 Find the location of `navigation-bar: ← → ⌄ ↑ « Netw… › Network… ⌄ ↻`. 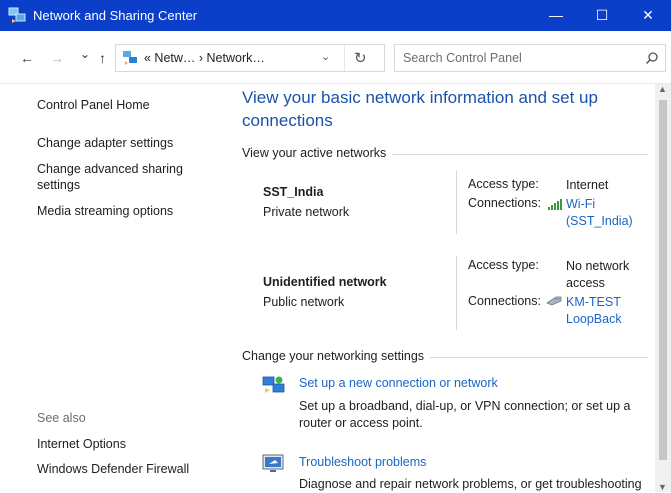

navigation-bar: ← → ⌄ ↑ « Netw… › Network… ⌄ ↻ is located at coordinates (335, 57).